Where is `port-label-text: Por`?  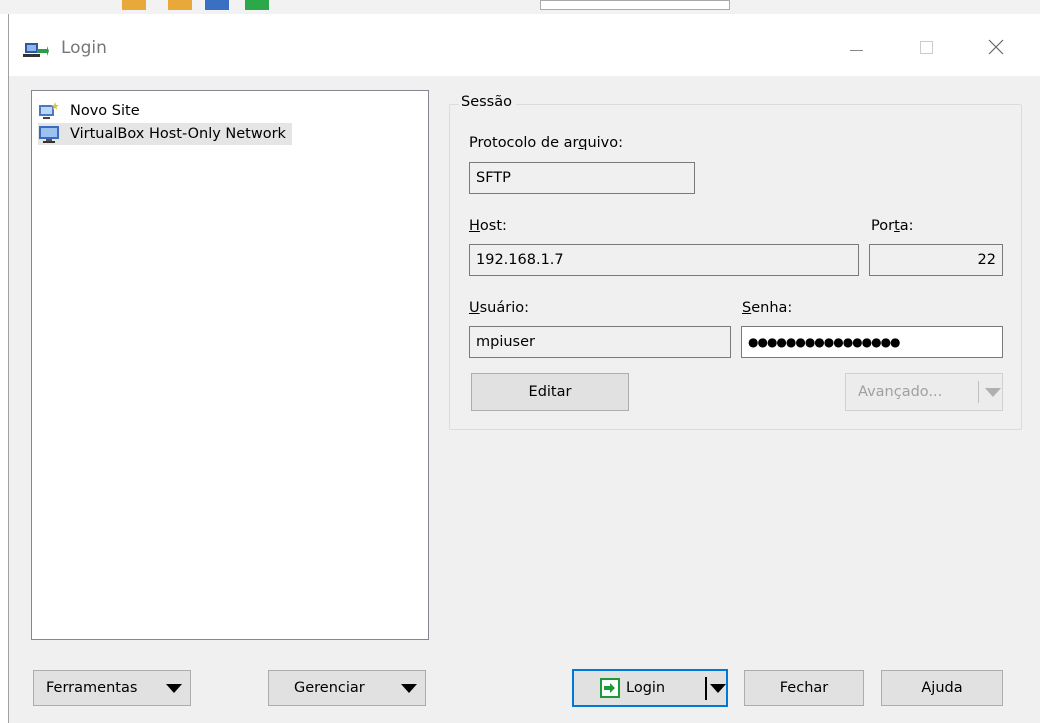 port-label-text: Por is located at coordinates (883, 226).